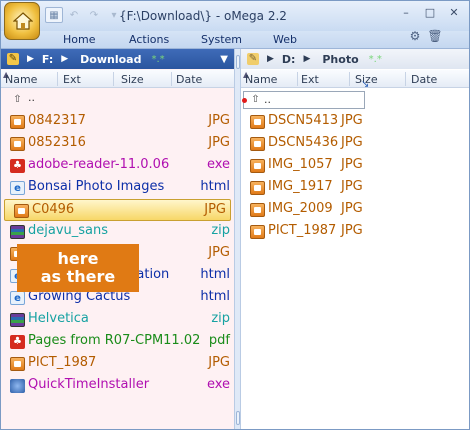  Describe the element at coordinates (117, 232) in the screenshot. I see `file-row: dejavu_sans zip` at that location.